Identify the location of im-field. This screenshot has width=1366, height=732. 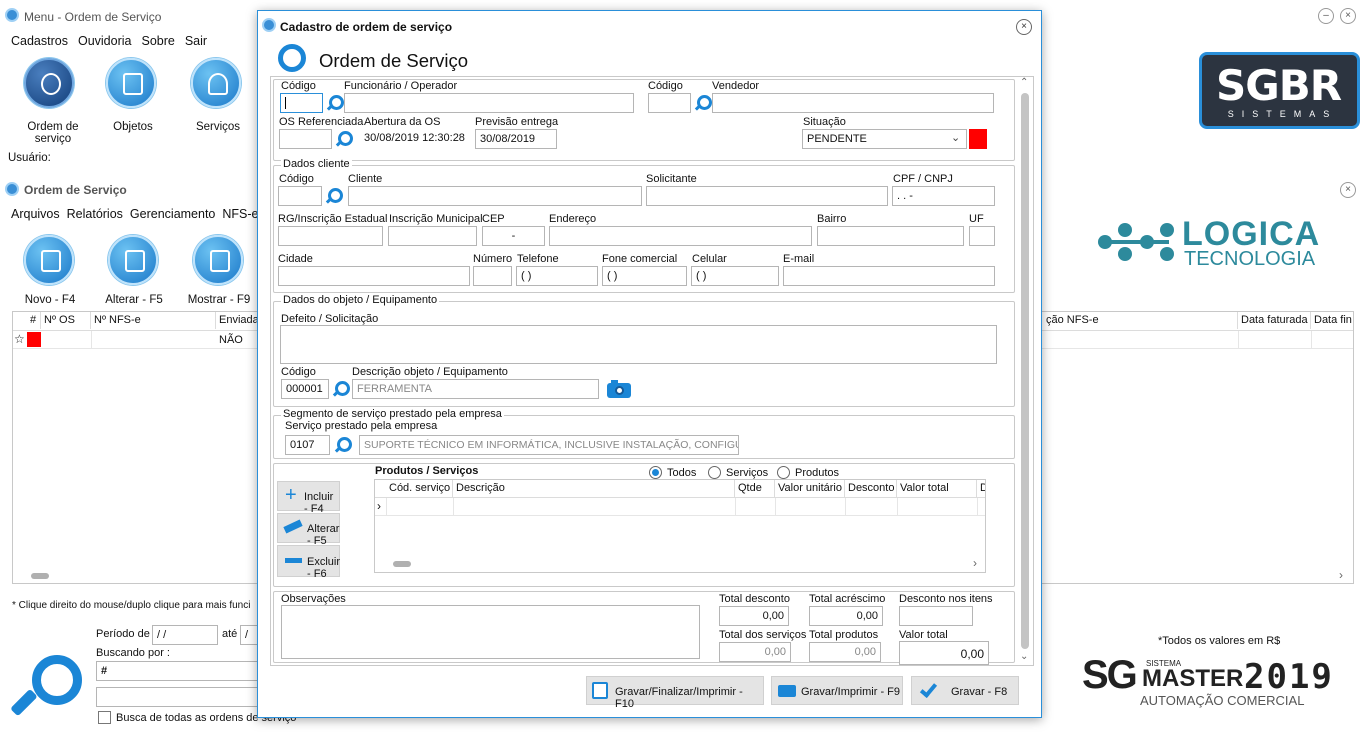
(432, 236).